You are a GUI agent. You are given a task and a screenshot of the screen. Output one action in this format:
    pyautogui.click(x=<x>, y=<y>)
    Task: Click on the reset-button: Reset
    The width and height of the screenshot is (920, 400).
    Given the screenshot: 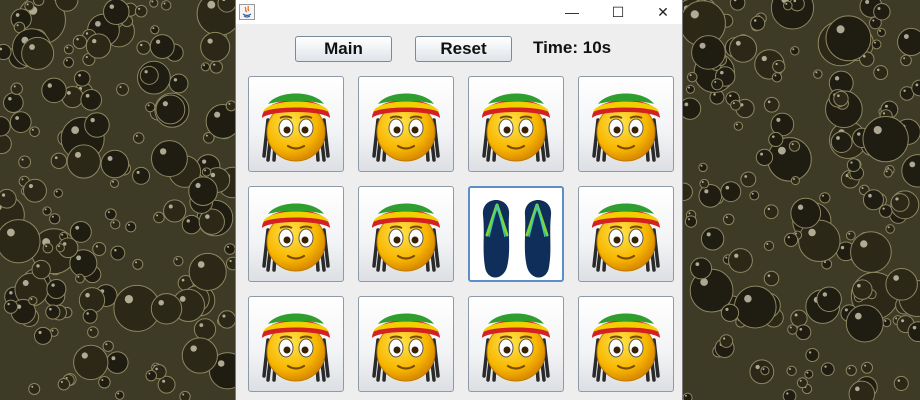 What is the action you would take?
    pyautogui.click(x=463, y=49)
    